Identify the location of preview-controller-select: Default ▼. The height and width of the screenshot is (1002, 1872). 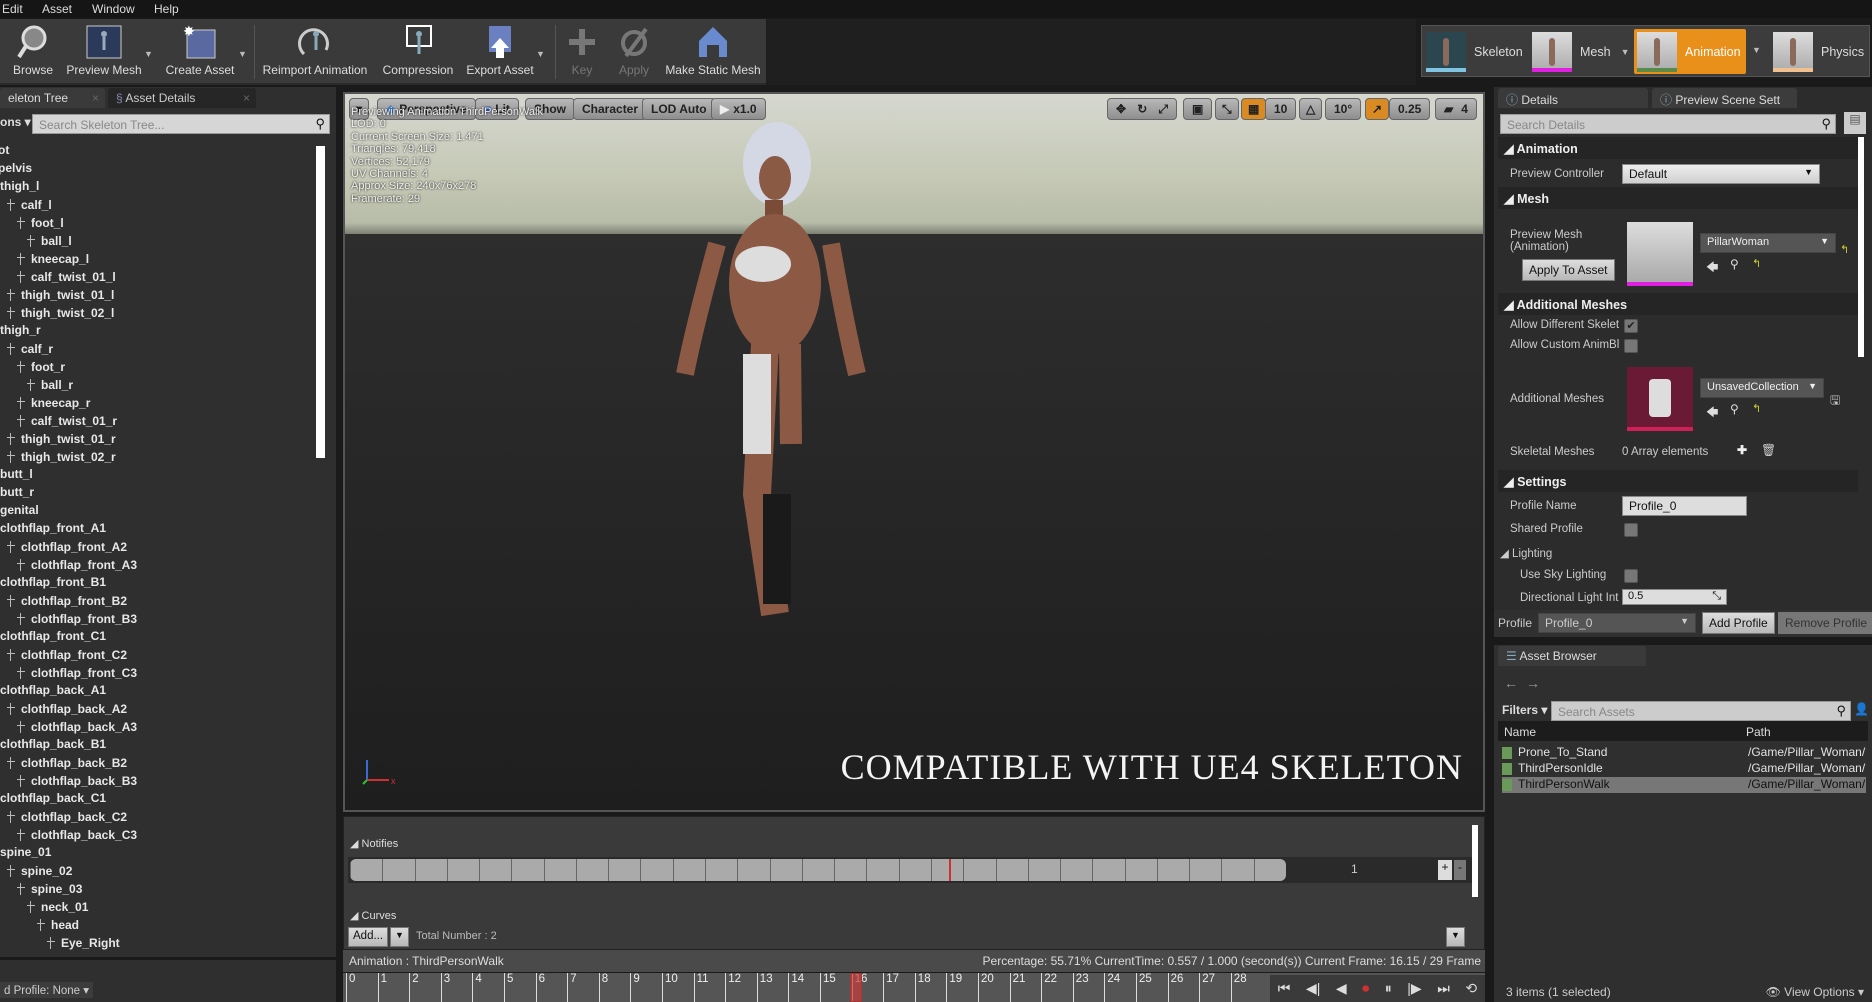
(1721, 174).